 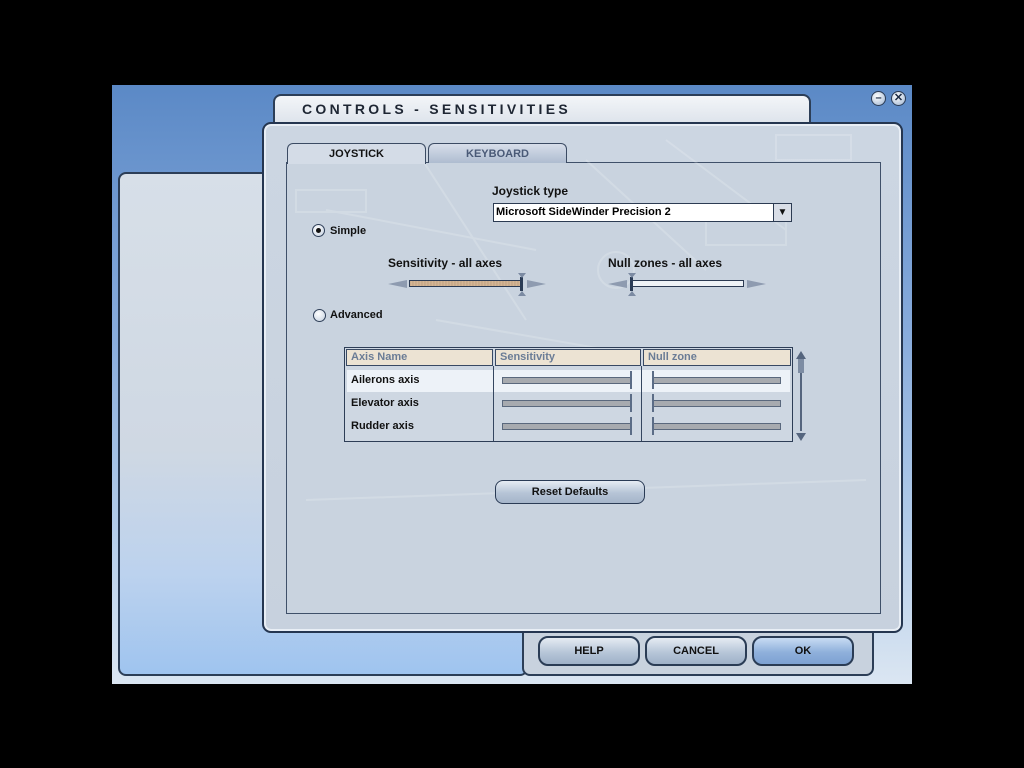 I want to click on axis-row-label: Ailerons axis, so click(x=385, y=380).